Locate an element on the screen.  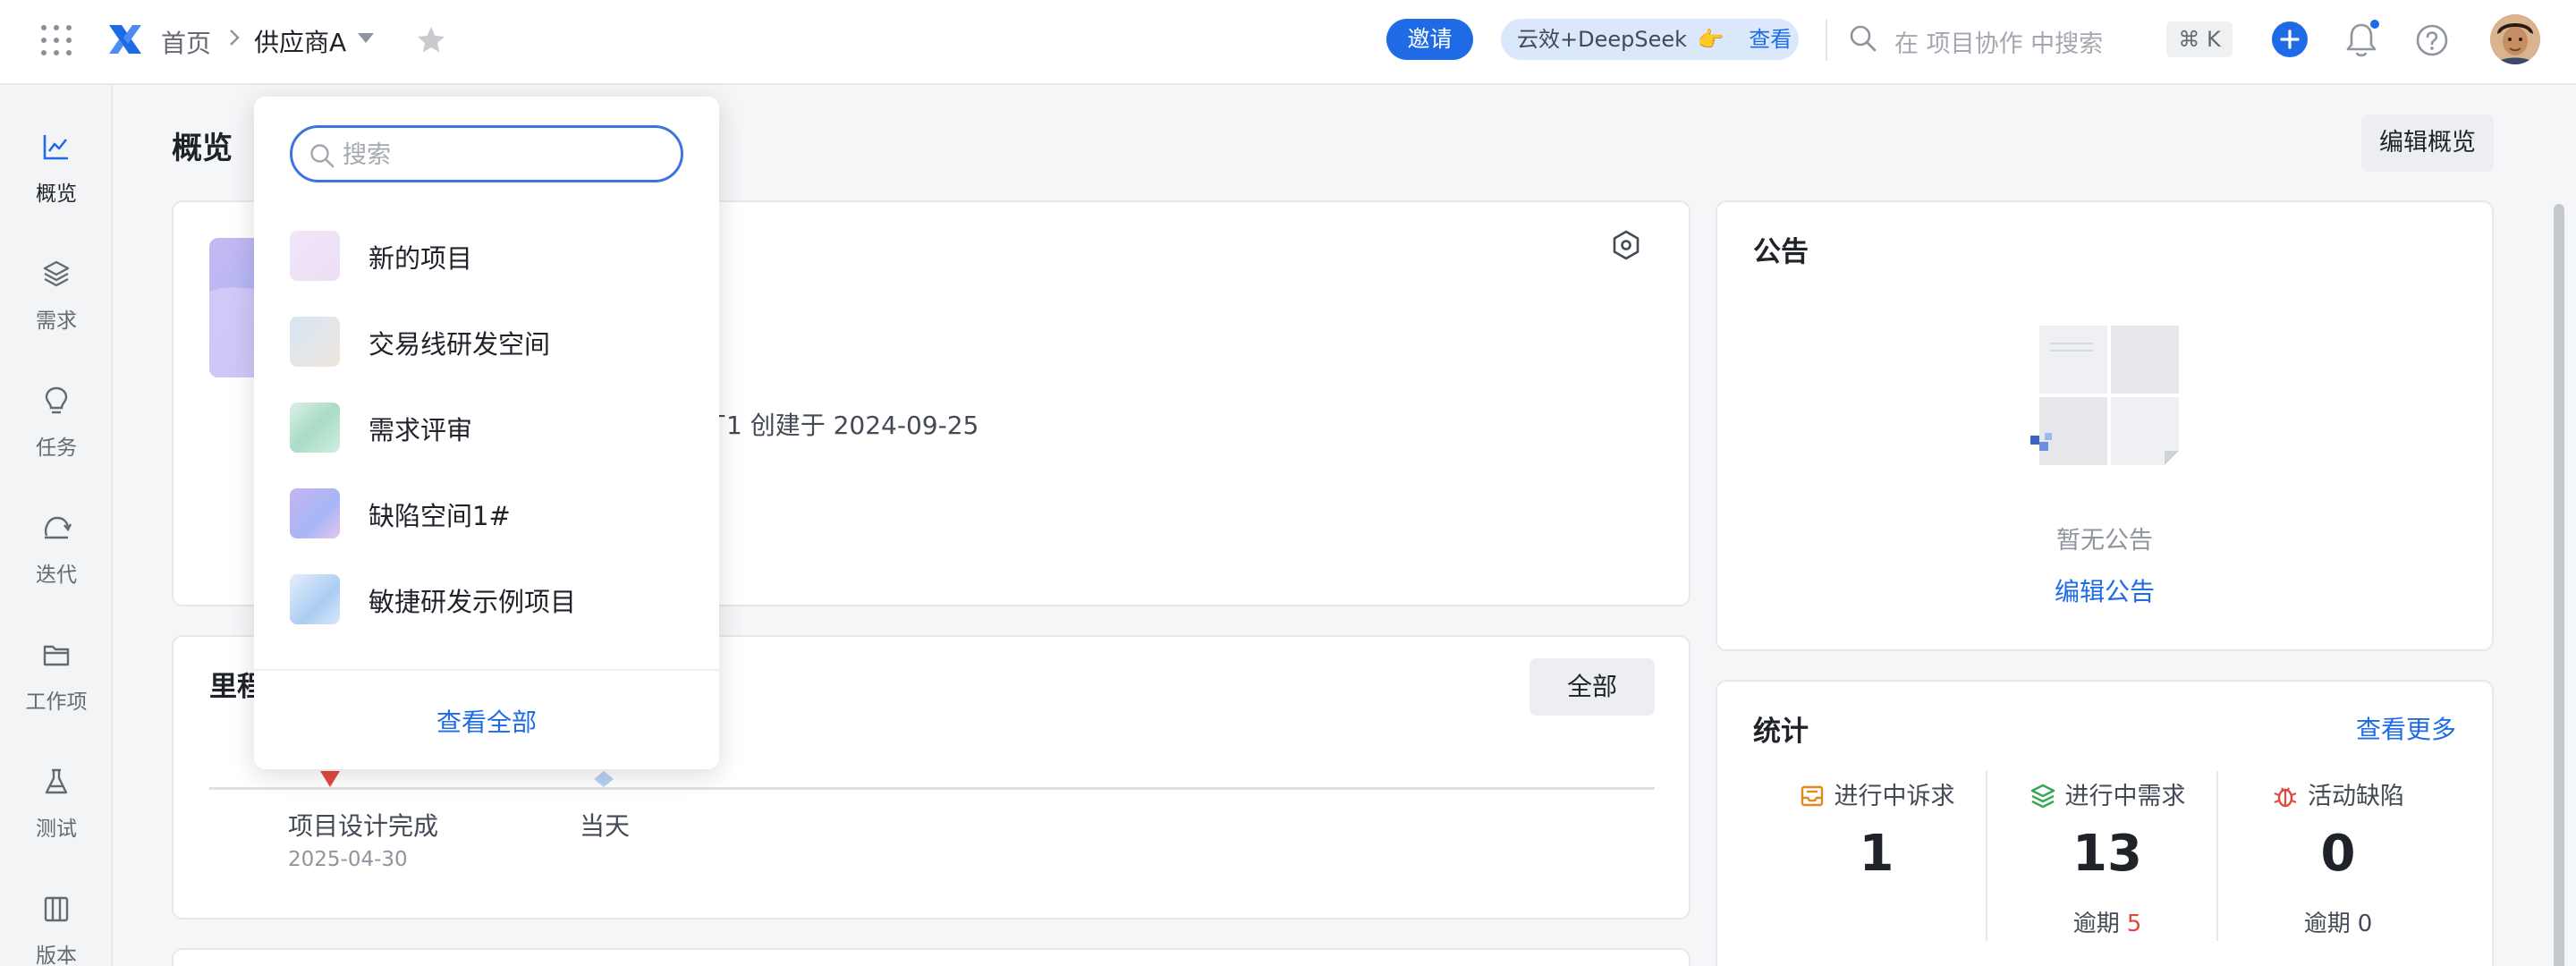
cycle-icon is located at coordinates (58, 527).